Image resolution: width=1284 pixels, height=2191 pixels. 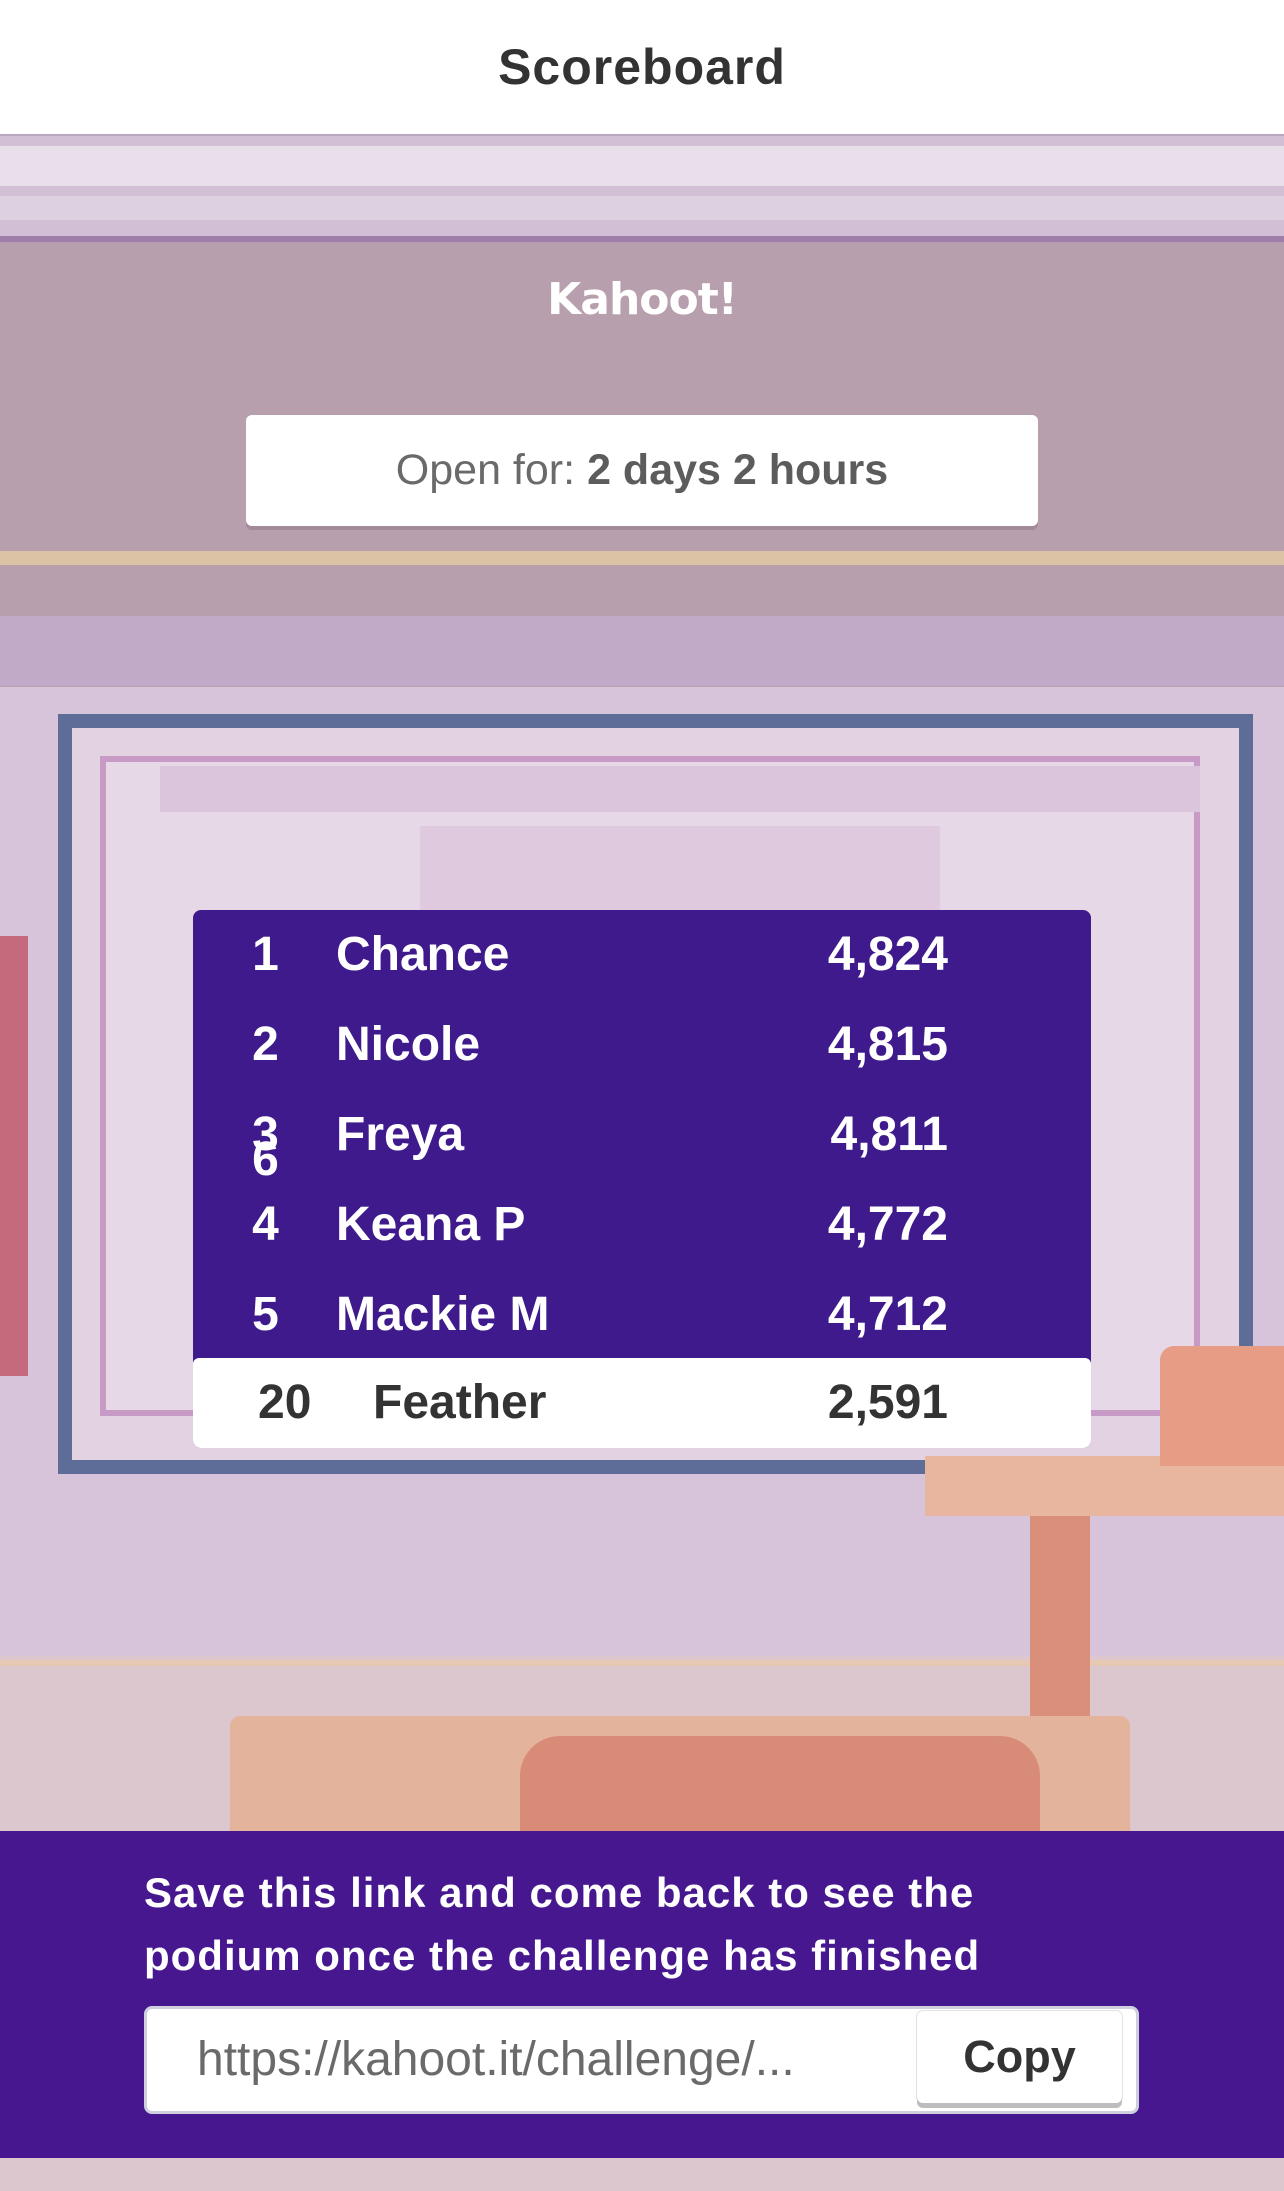 I want to click on top-bar: Scoreboard, so click(x=642, y=68).